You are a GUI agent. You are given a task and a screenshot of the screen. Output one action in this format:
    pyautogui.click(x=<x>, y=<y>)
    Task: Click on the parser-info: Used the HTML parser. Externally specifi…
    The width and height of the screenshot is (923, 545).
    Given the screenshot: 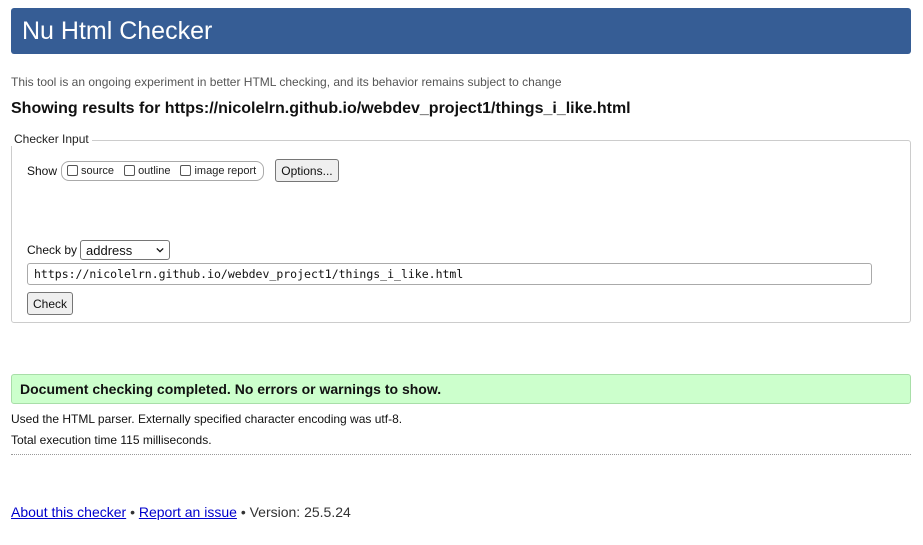 What is the action you would take?
    pyautogui.click(x=207, y=419)
    